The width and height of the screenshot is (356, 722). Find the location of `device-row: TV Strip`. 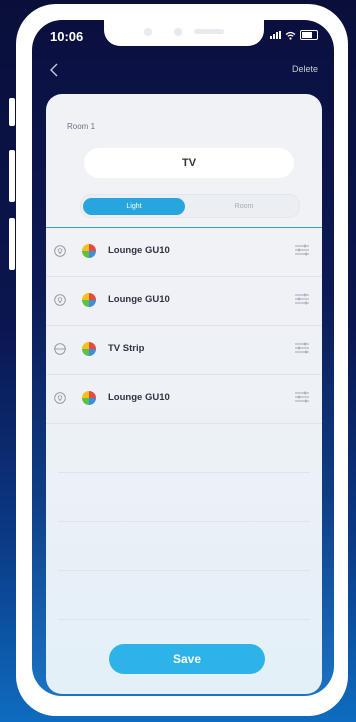

device-row: TV Strip is located at coordinates (184, 350).